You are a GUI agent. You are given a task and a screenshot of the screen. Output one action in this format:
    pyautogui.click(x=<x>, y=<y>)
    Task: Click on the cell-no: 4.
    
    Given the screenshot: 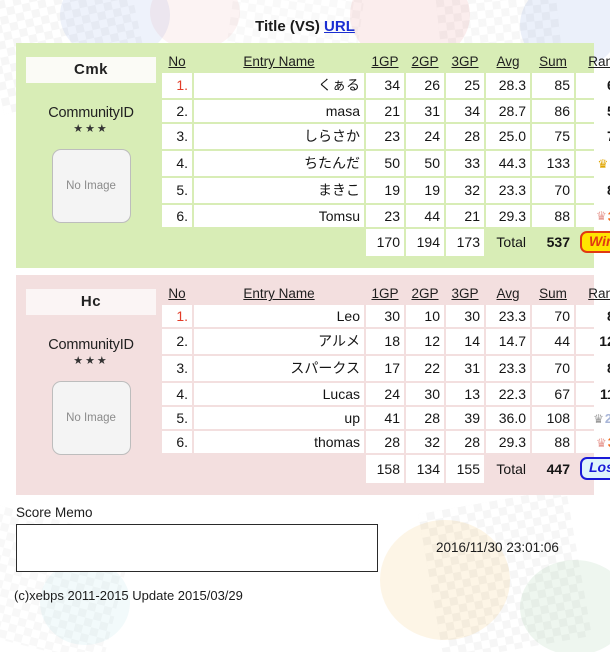 What is the action you would take?
    pyautogui.click(x=177, y=163)
    